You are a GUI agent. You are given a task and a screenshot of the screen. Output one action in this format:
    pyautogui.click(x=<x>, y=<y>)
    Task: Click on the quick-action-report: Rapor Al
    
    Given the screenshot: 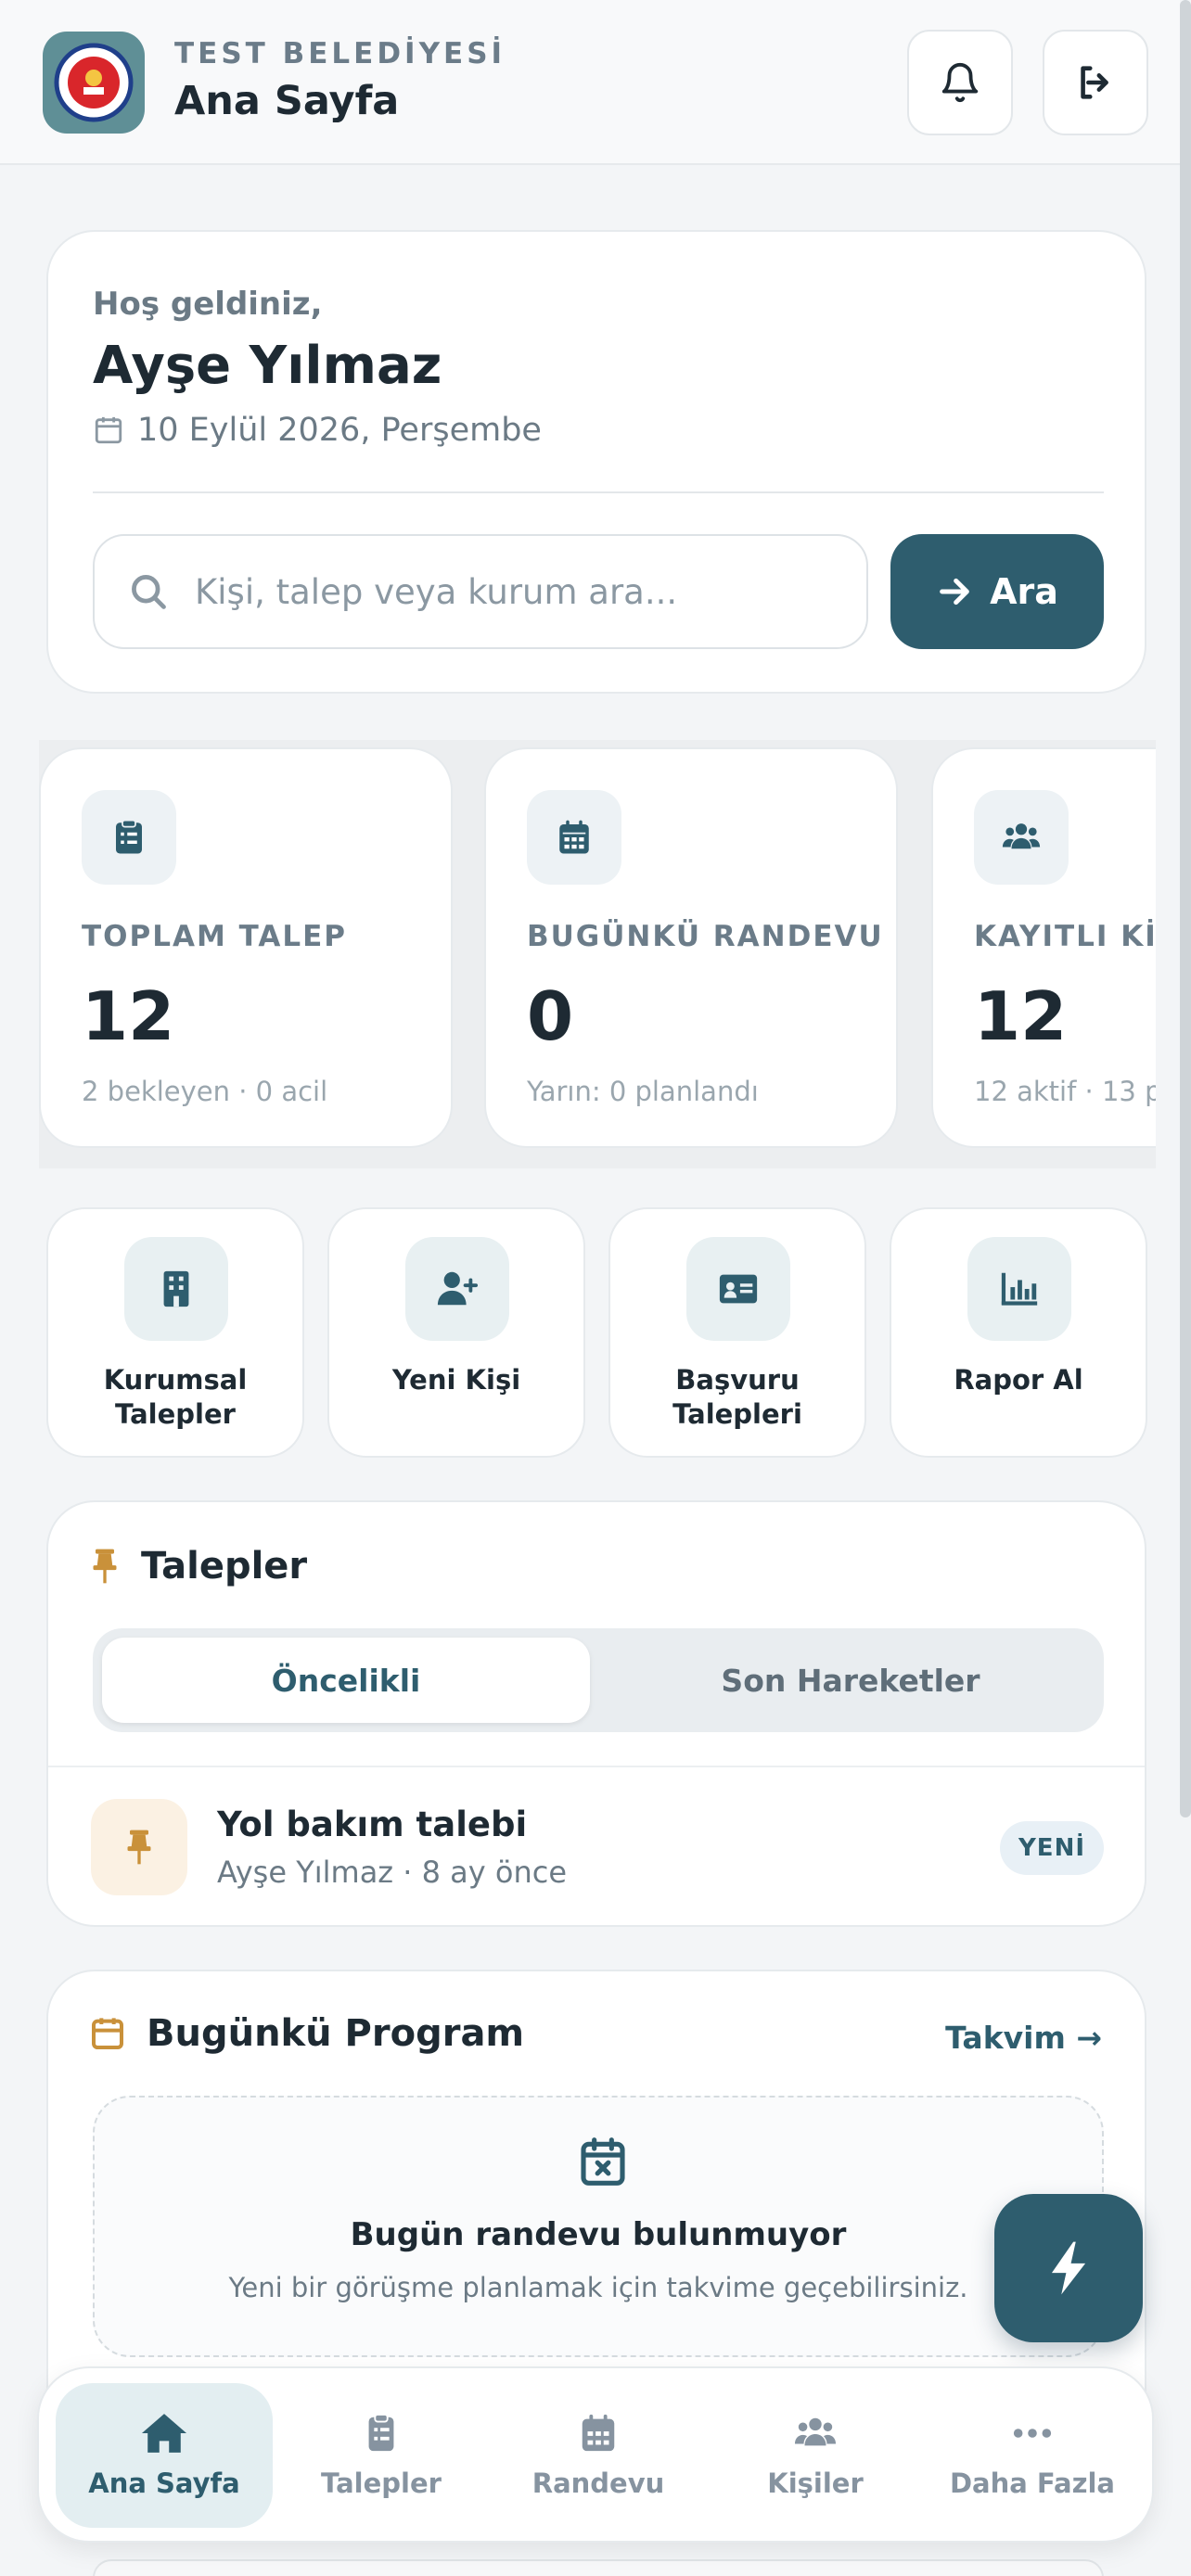 What is the action you would take?
    pyautogui.click(x=1018, y=1332)
    